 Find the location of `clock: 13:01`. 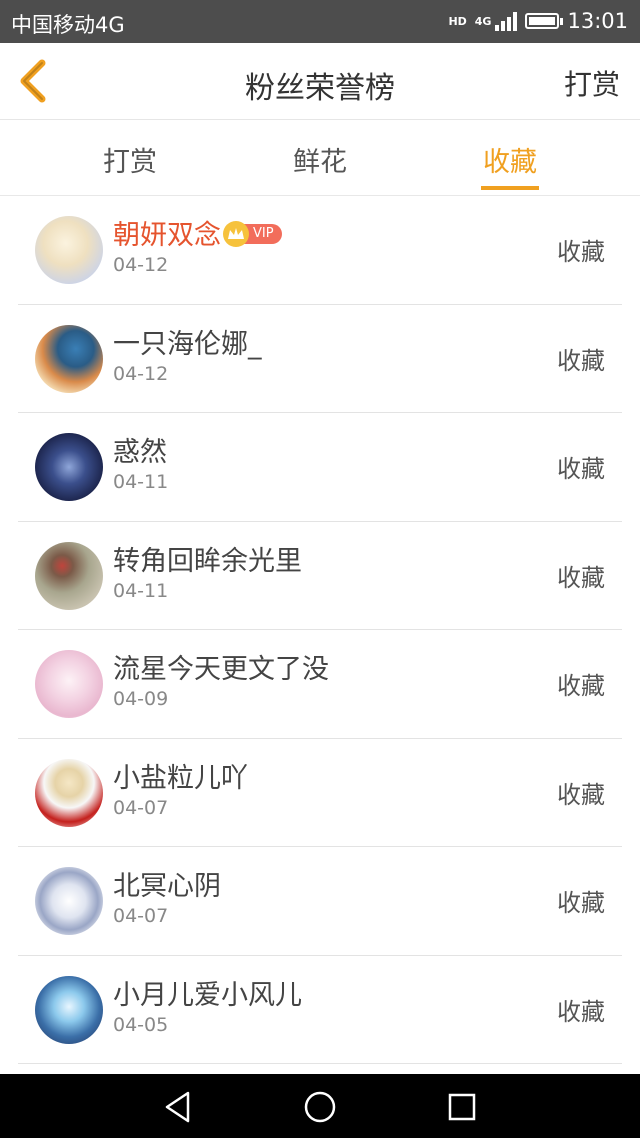

clock: 13:01 is located at coordinates (597, 21).